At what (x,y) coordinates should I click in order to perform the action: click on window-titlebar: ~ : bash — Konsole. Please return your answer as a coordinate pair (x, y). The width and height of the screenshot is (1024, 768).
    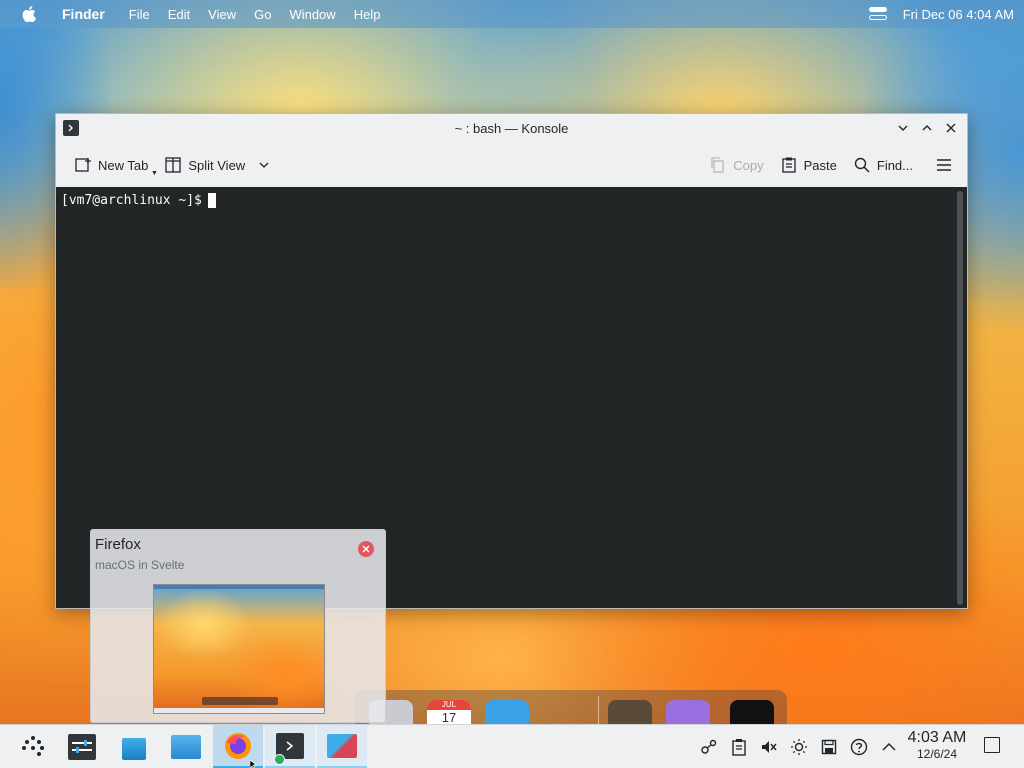
    Looking at the image, I should click on (511, 128).